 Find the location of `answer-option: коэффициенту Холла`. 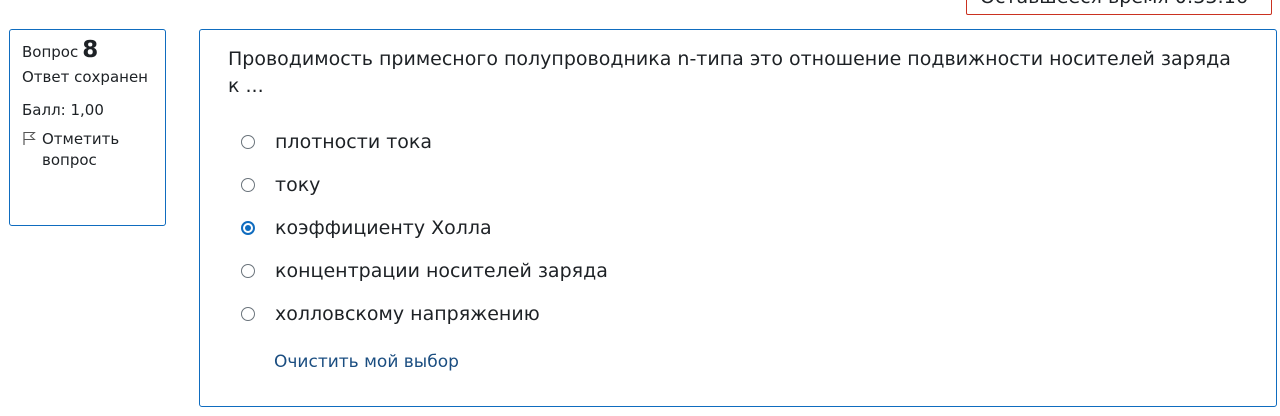

answer-option: коэффициенту Холла is located at coordinates (738, 227).